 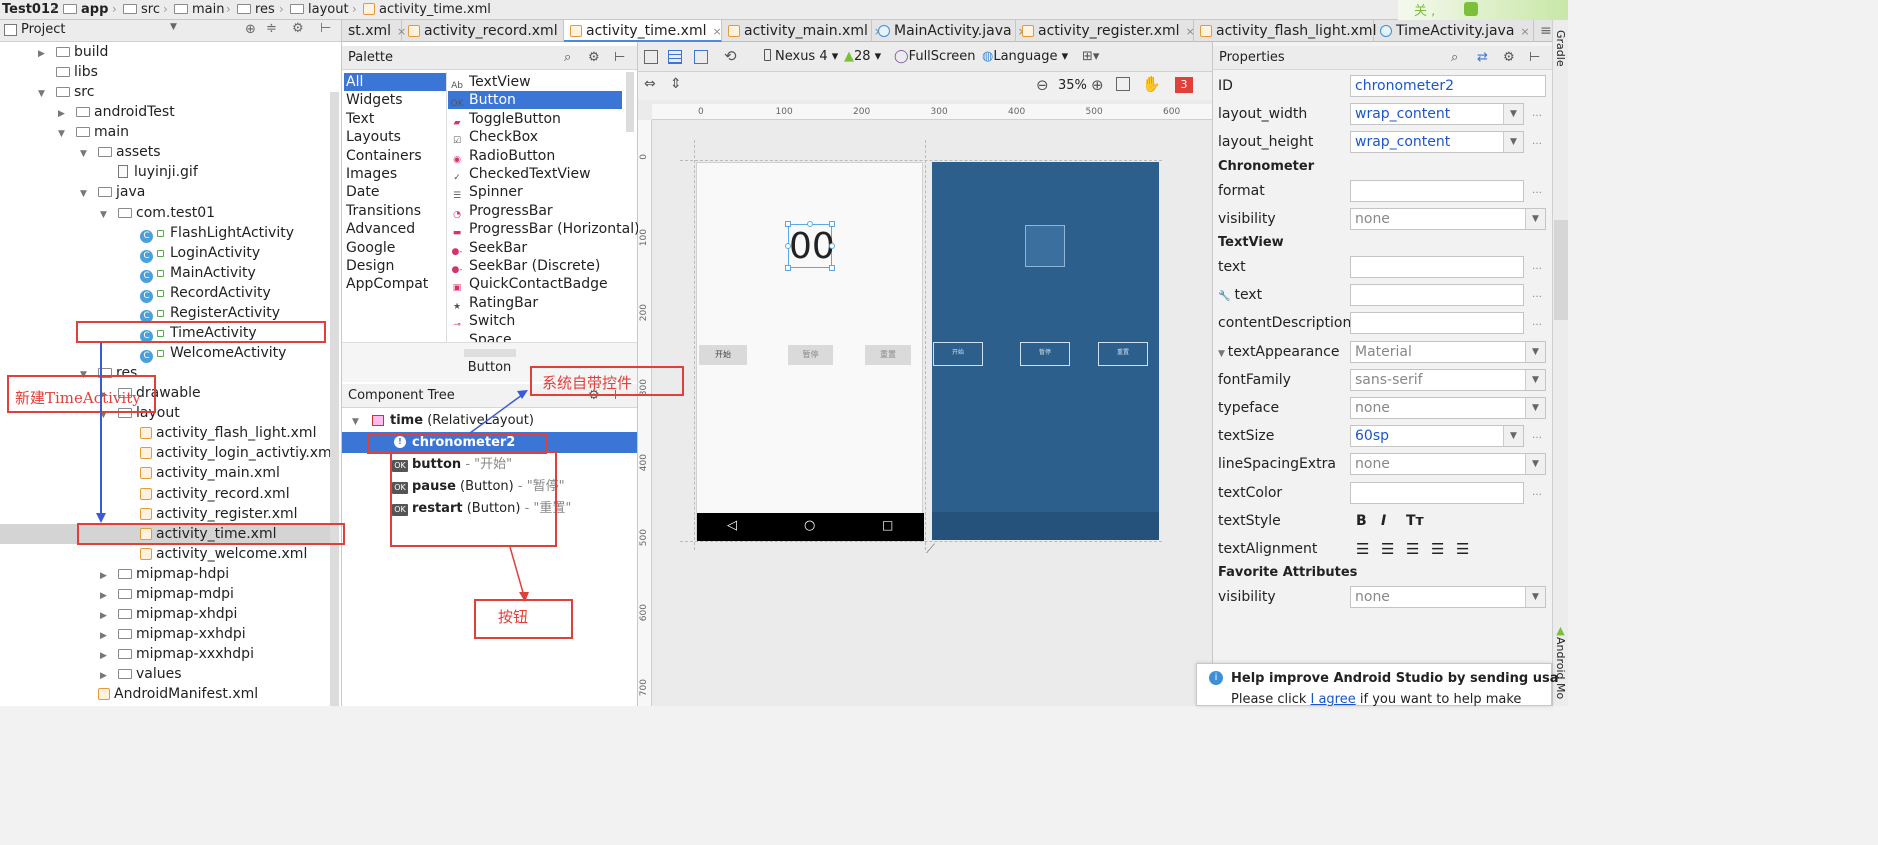 I want to click on annotation-arrows, so click(x=312, y=472).